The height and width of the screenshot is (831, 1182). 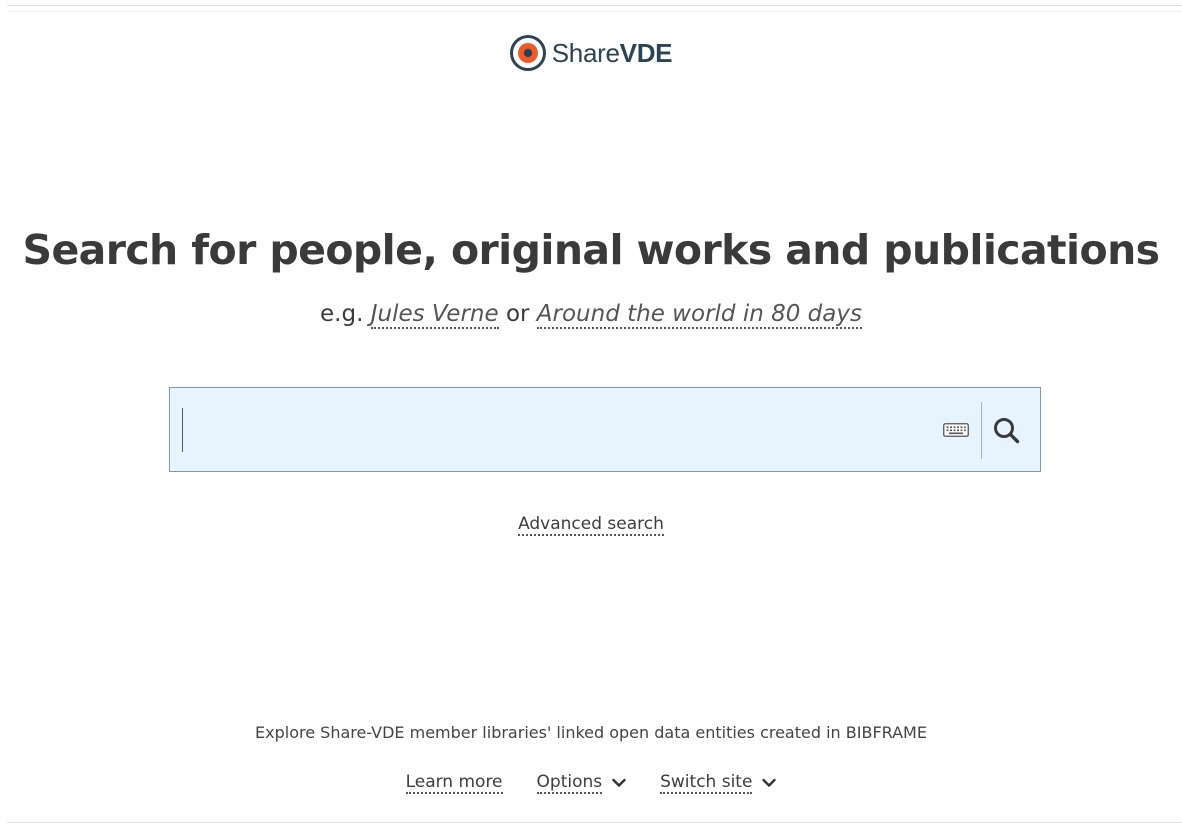 I want to click on search-bar, so click(x=605, y=429).